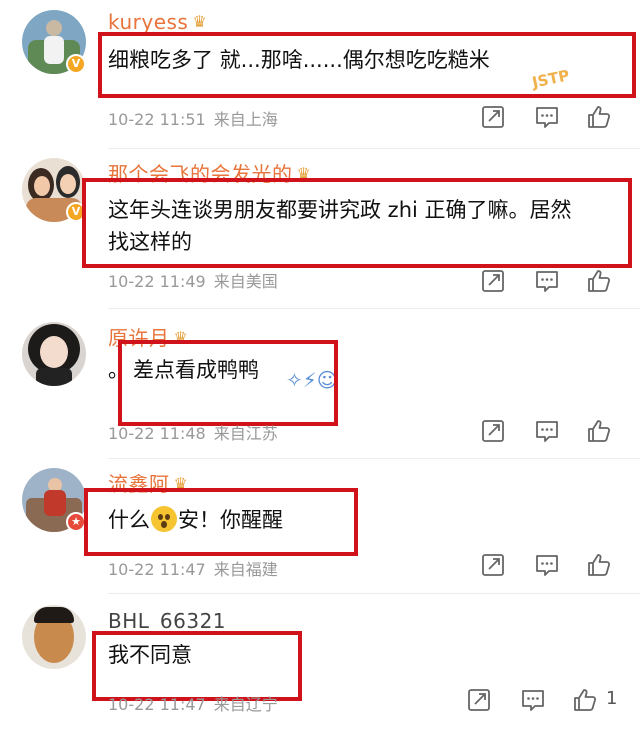  I want to click on location: 来自福建, so click(245, 569).